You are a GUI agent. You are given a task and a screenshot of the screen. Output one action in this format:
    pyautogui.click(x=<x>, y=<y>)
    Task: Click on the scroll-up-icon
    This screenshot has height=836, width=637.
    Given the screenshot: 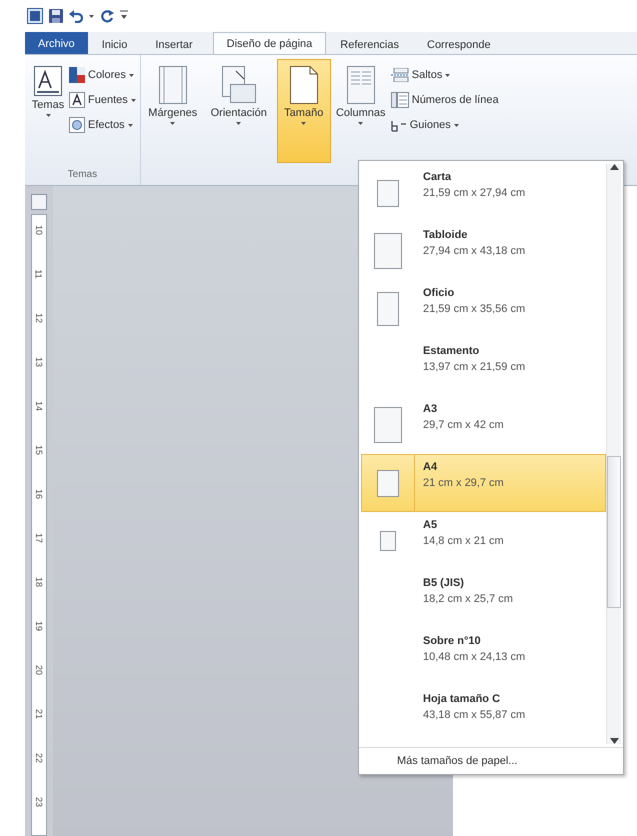 What is the action you would take?
    pyautogui.click(x=614, y=167)
    